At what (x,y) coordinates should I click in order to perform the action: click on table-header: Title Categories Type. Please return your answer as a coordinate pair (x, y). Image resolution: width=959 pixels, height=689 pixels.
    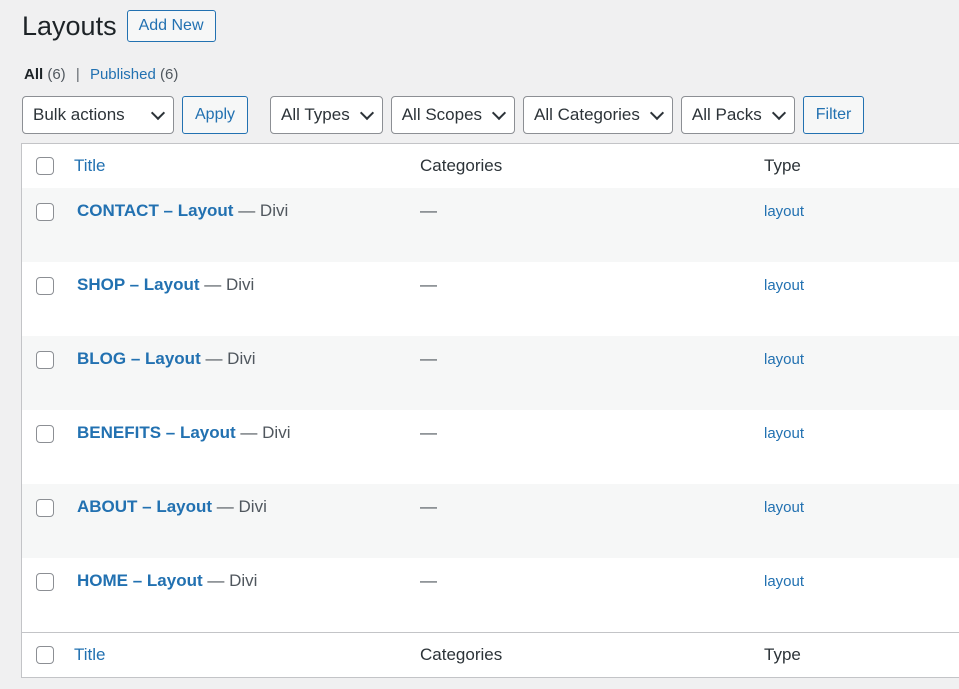
    Looking at the image, I should click on (490, 166).